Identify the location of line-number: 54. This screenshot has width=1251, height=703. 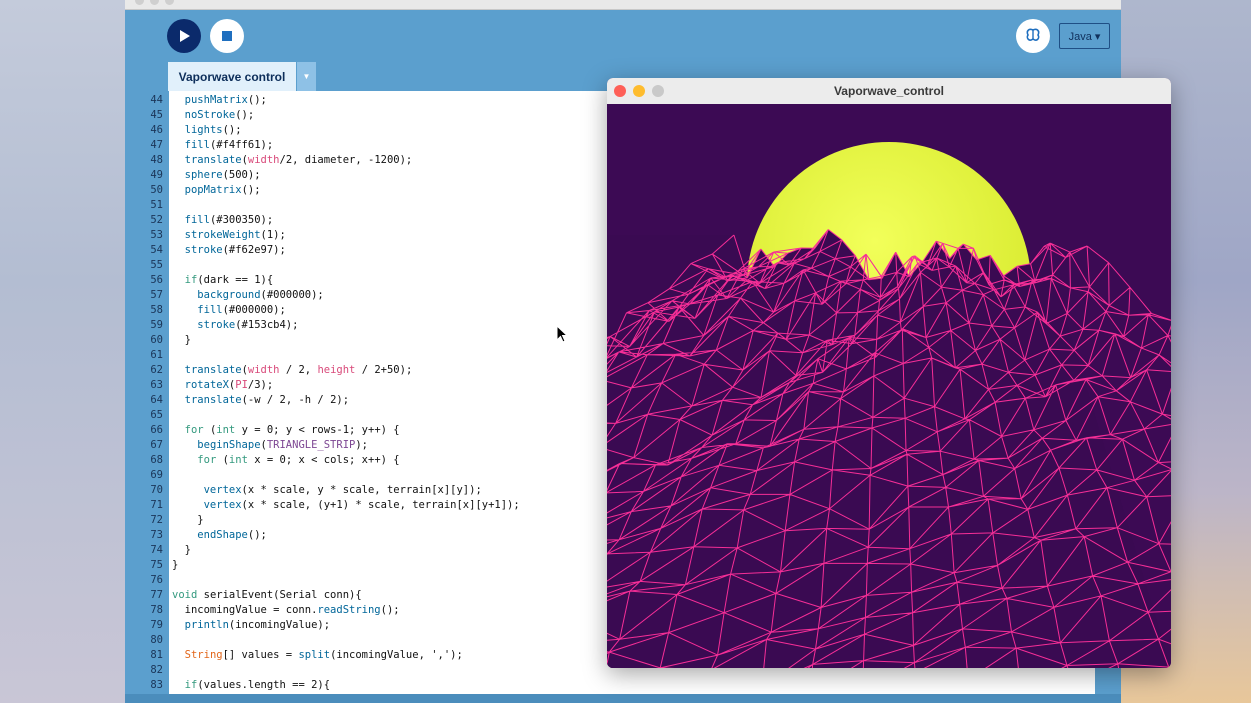
(156, 250).